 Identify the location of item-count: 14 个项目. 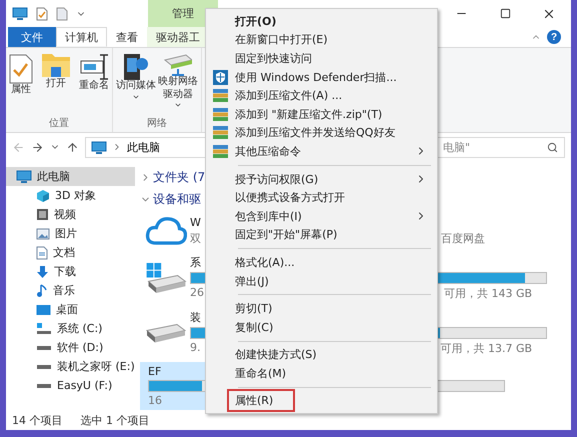
(37, 420).